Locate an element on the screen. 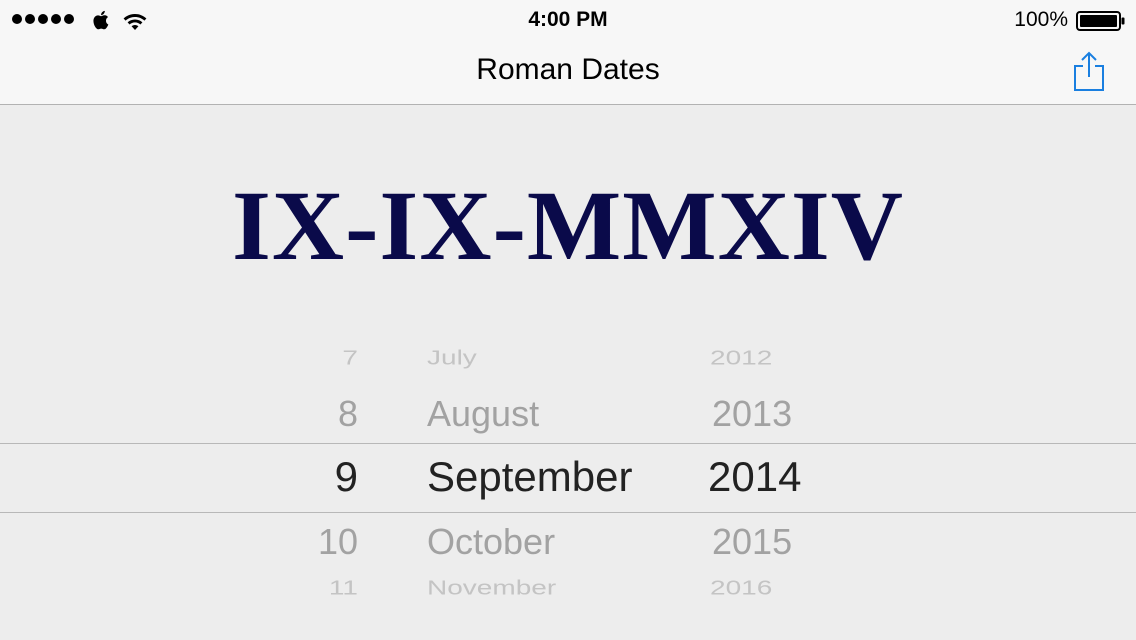  page-title: Roman Dates is located at coordinates (568, 69).